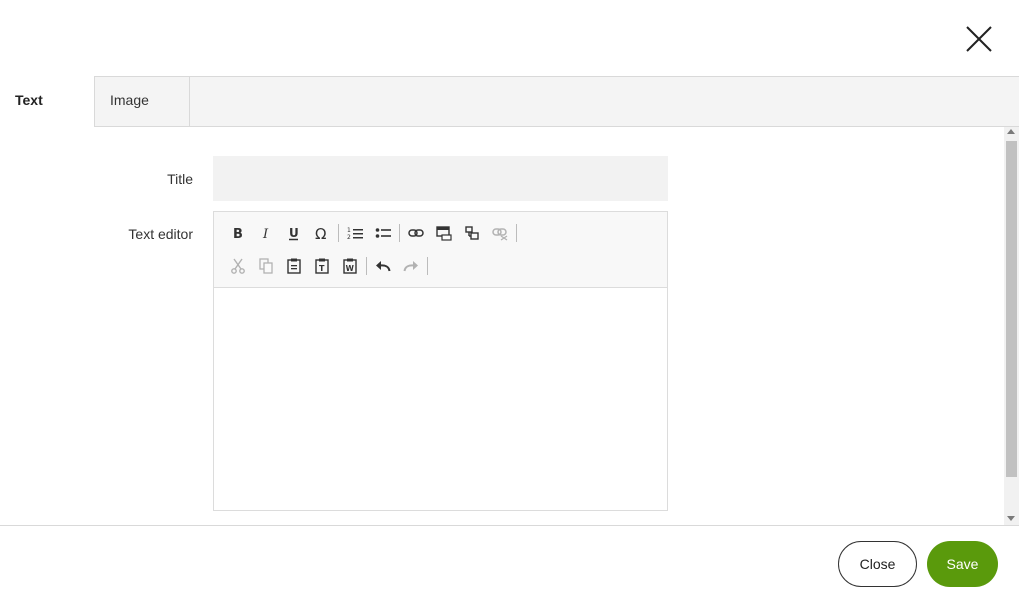 The width and height of the screenshot is (1019, 602). I want to click on bulleted-list-icon, so click(383, 233).